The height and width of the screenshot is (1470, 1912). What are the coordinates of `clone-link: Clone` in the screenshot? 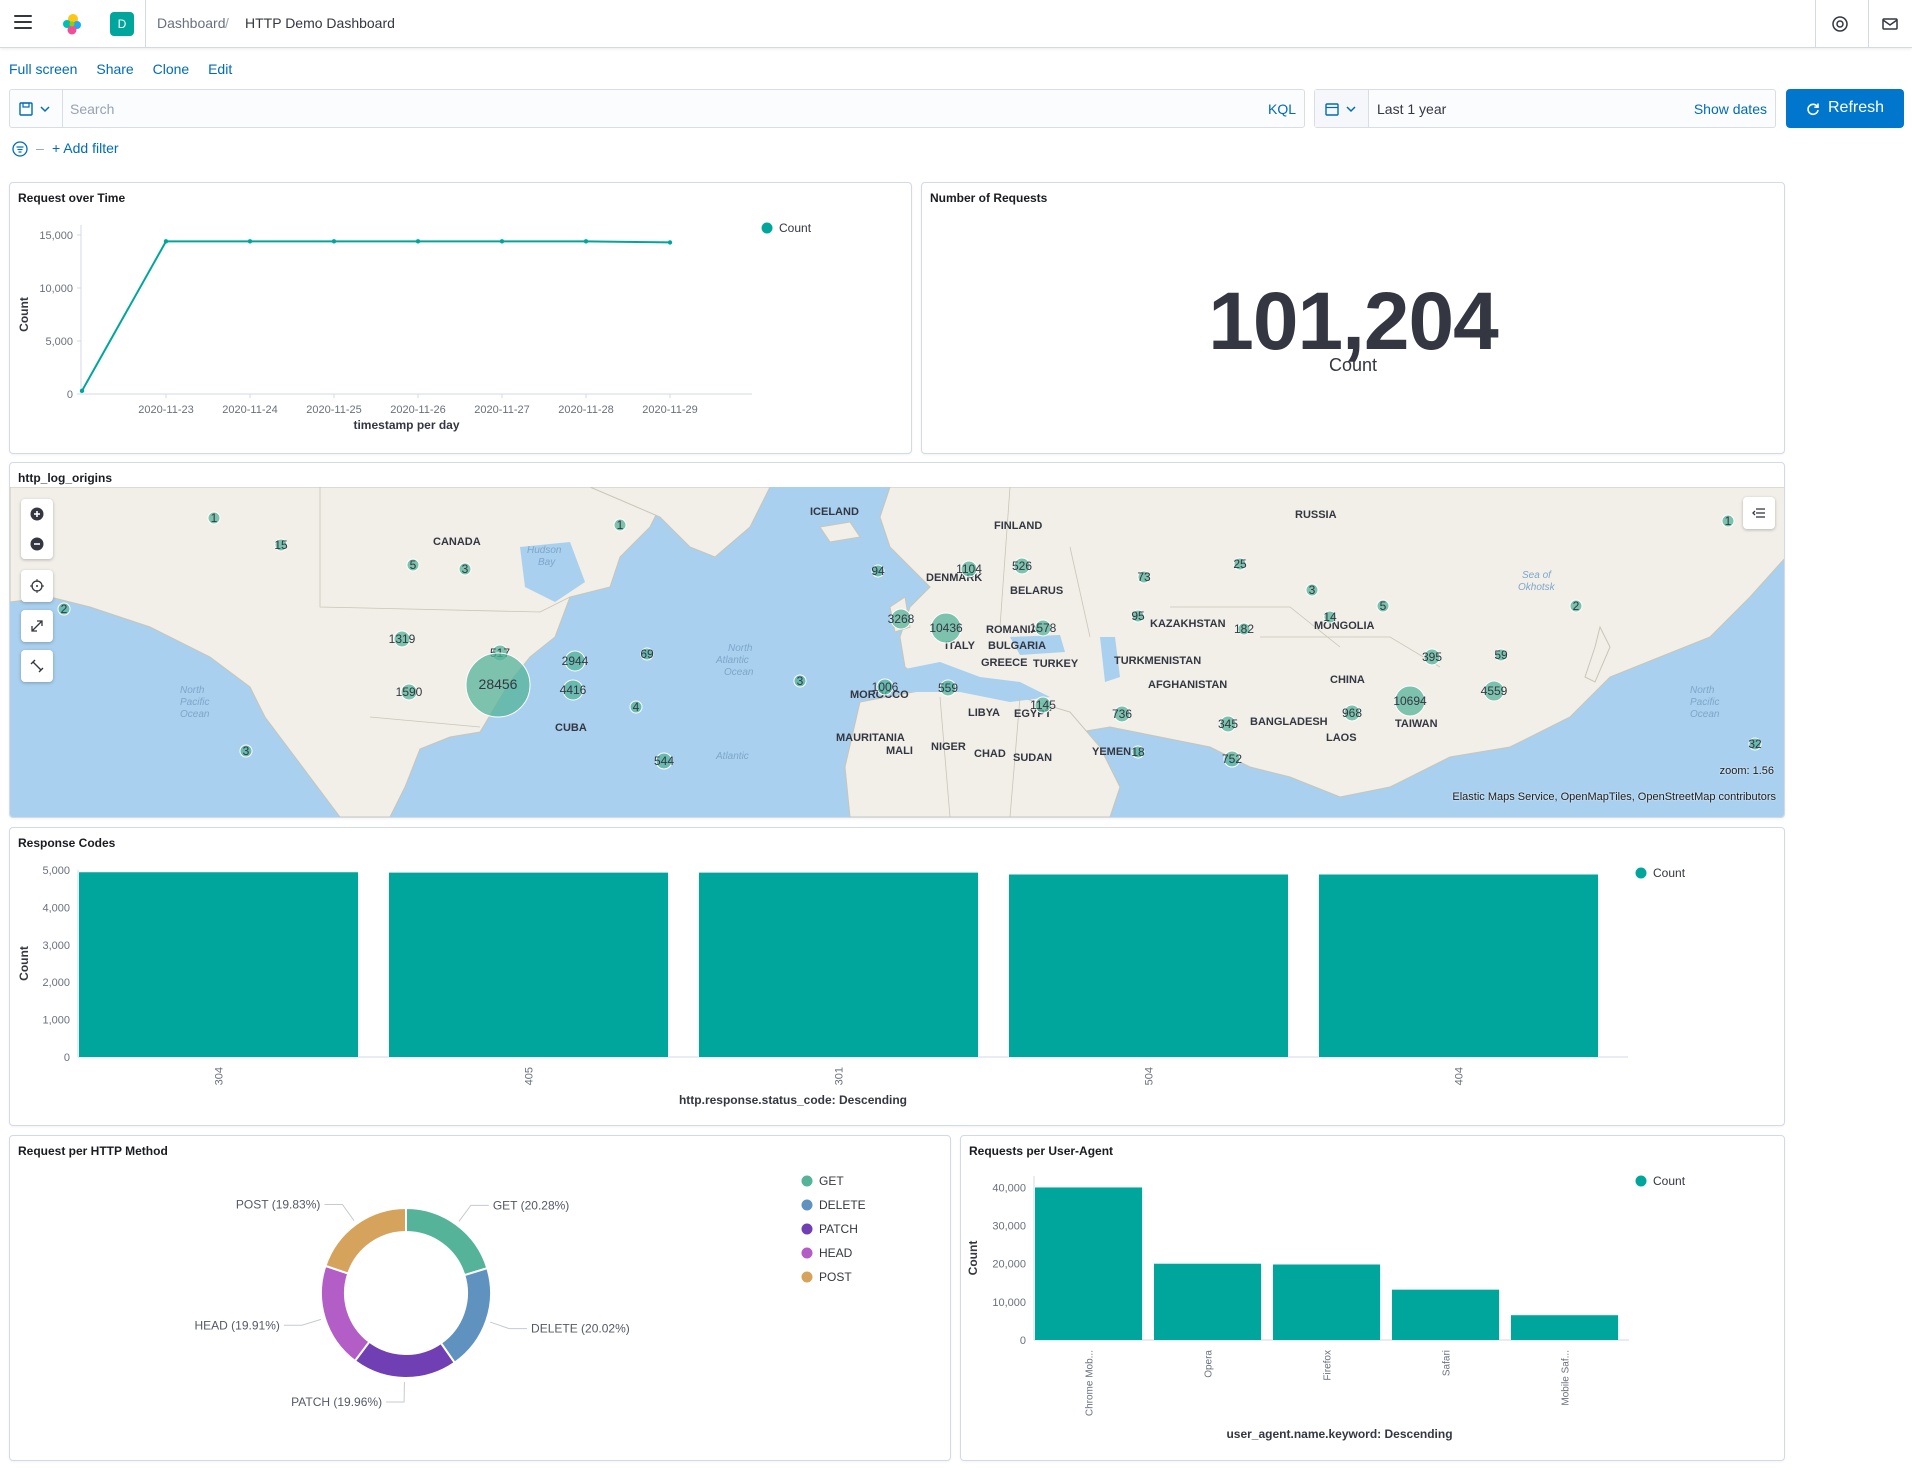 It's located at (171, 69).